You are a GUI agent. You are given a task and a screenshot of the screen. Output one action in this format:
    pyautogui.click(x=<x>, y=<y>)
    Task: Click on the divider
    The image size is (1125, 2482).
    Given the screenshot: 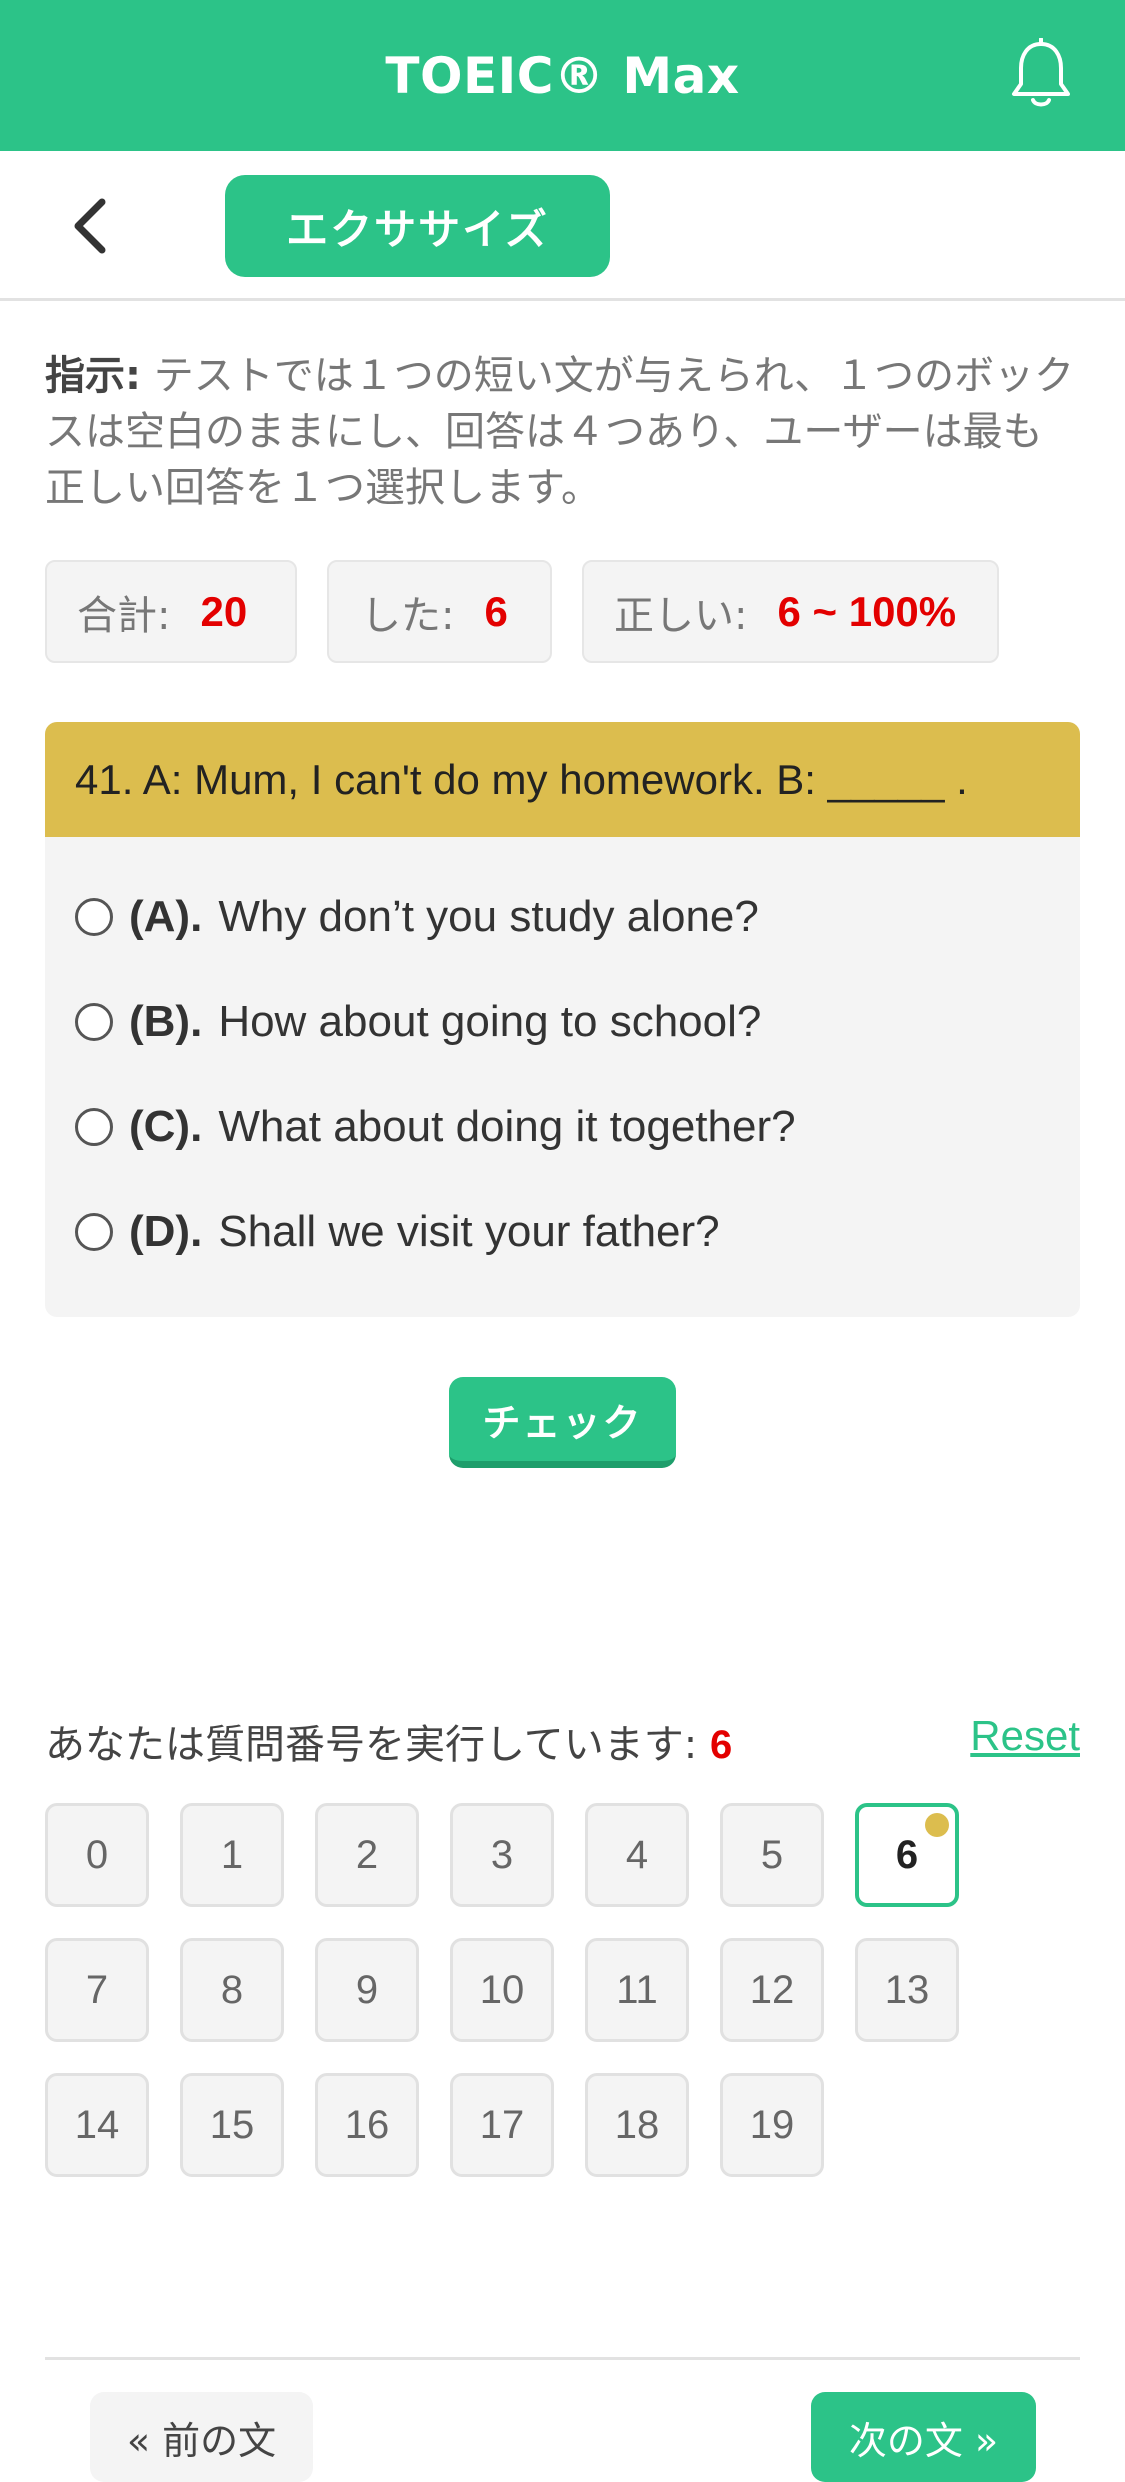 What is the action you would take?
    pyautogui.click(x=562, y=2358)
    